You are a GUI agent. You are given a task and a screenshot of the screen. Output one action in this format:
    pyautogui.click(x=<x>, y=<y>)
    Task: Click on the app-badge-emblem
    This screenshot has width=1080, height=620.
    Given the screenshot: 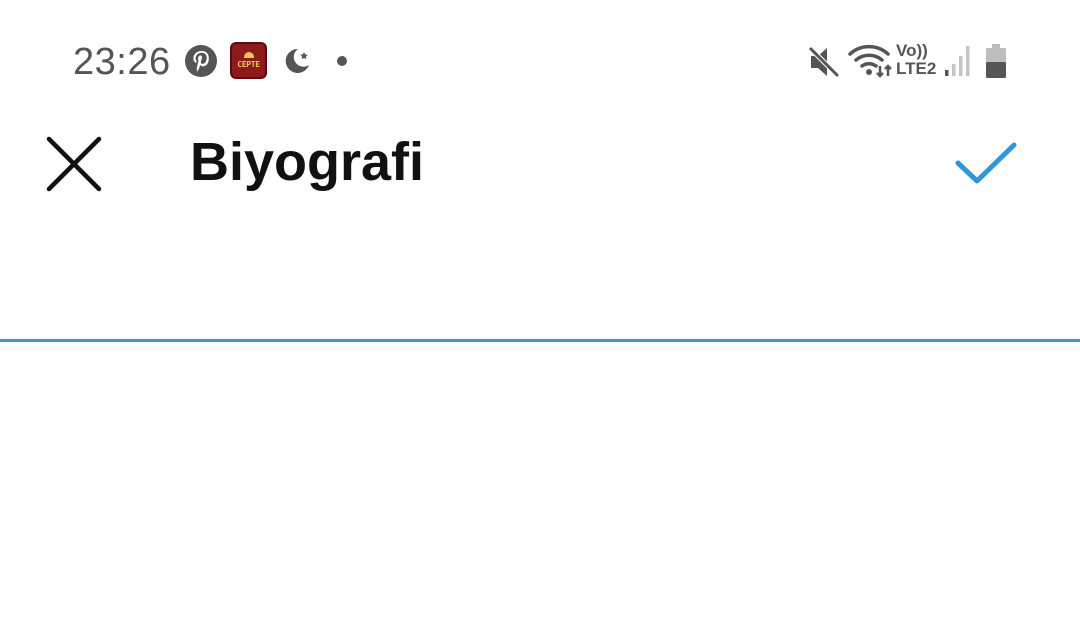 What is the action you would take?
    pyautogui.click(x=248, y=55)
    